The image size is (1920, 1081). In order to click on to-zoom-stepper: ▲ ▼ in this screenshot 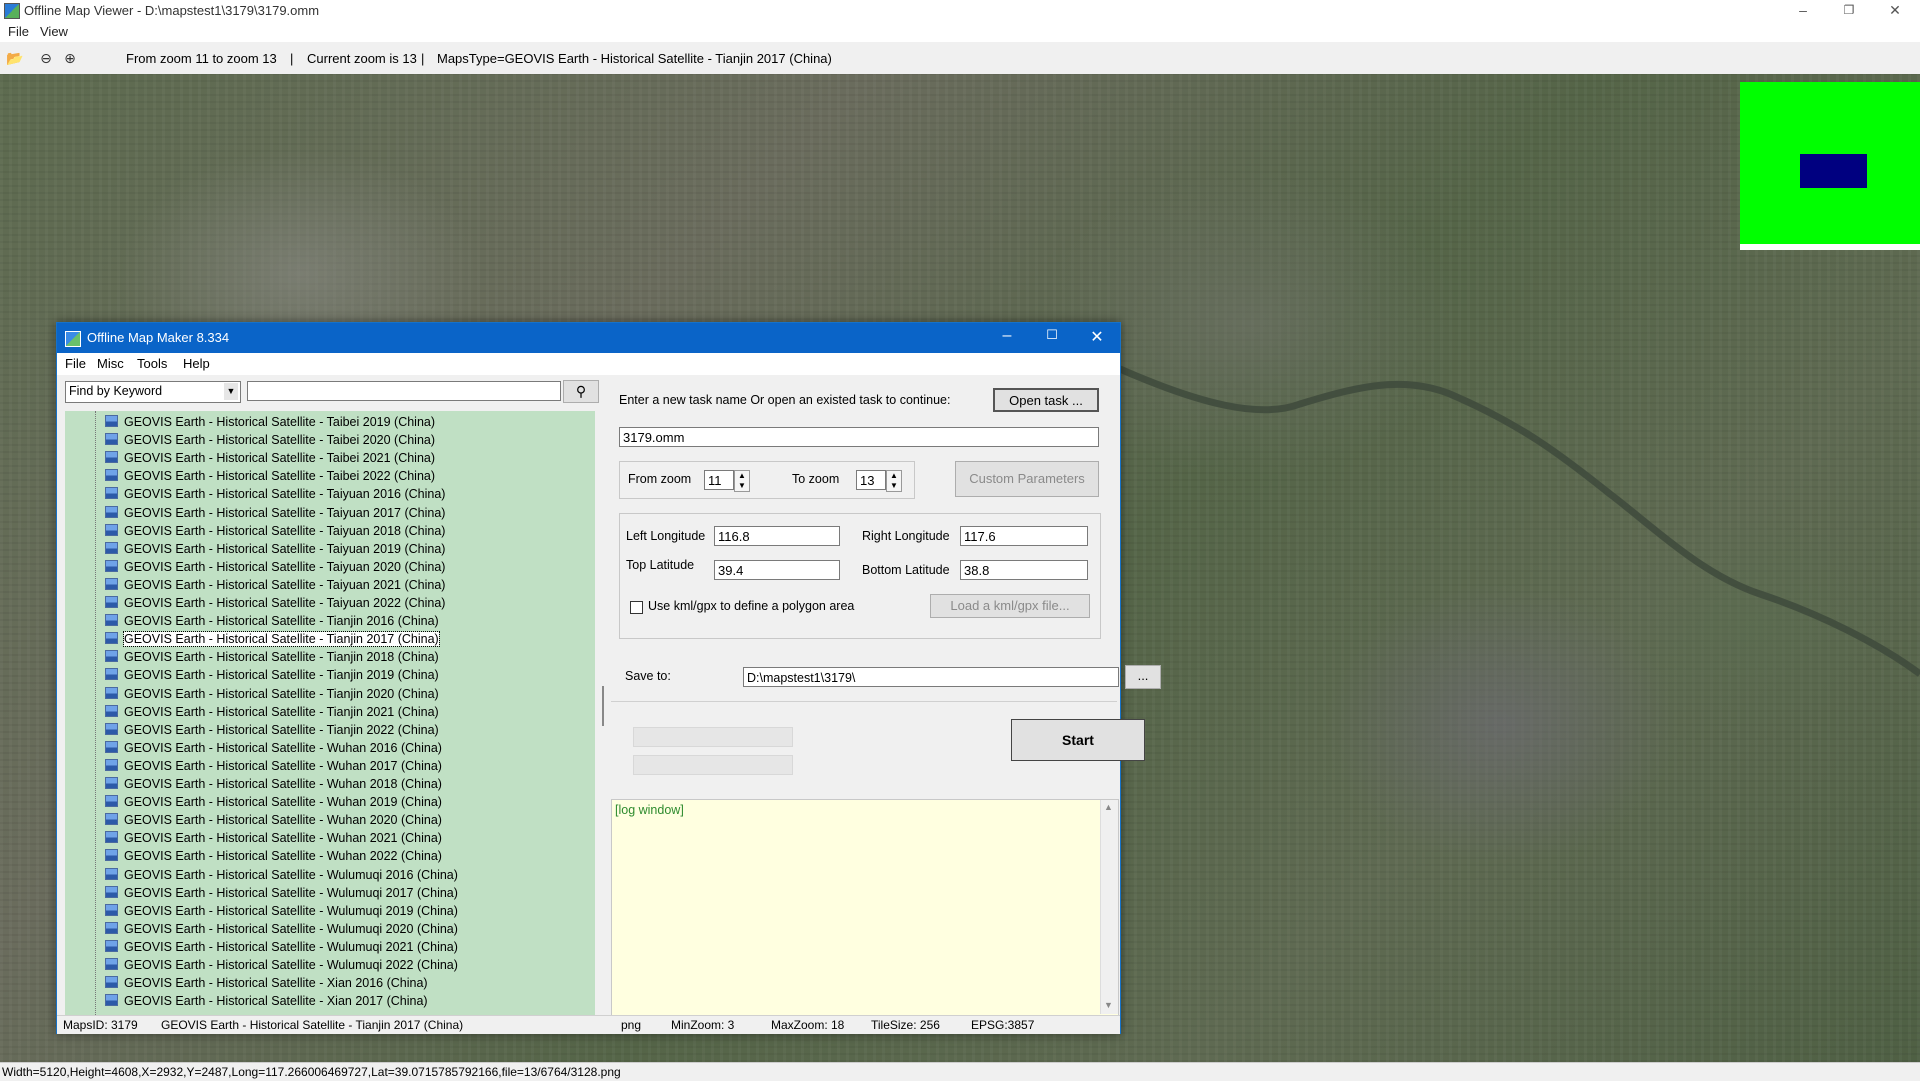, I will do `click(894, 481)`.